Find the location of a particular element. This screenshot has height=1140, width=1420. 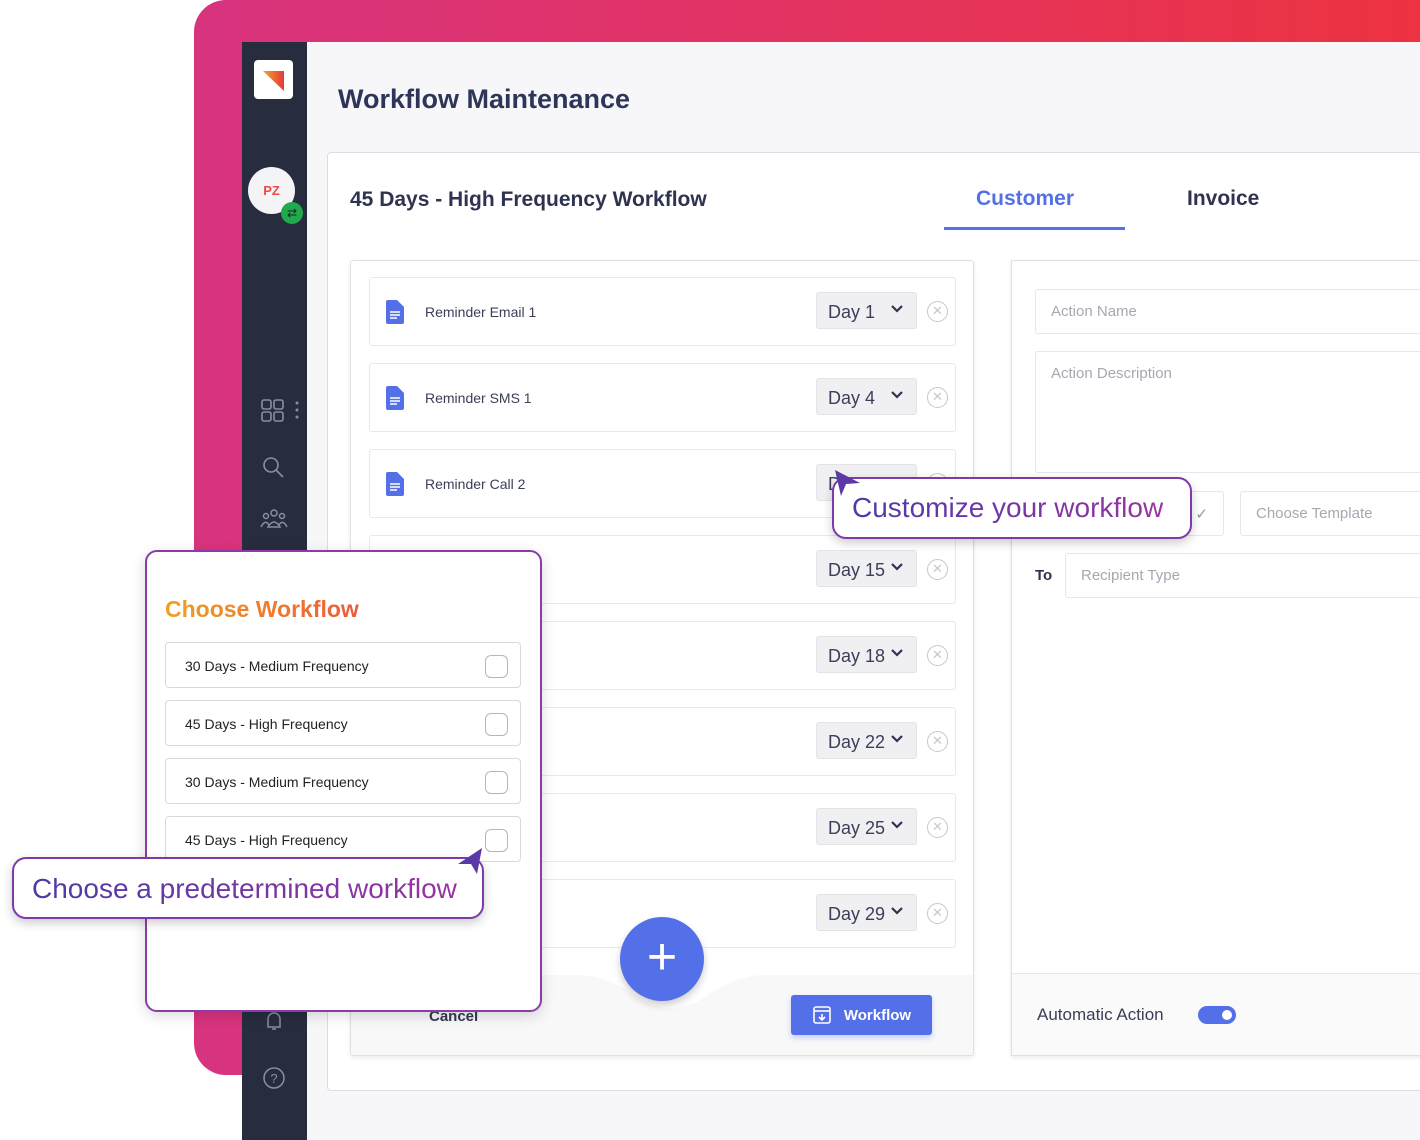

switch-icon: ⇄ is located at coordinates (292, 213).